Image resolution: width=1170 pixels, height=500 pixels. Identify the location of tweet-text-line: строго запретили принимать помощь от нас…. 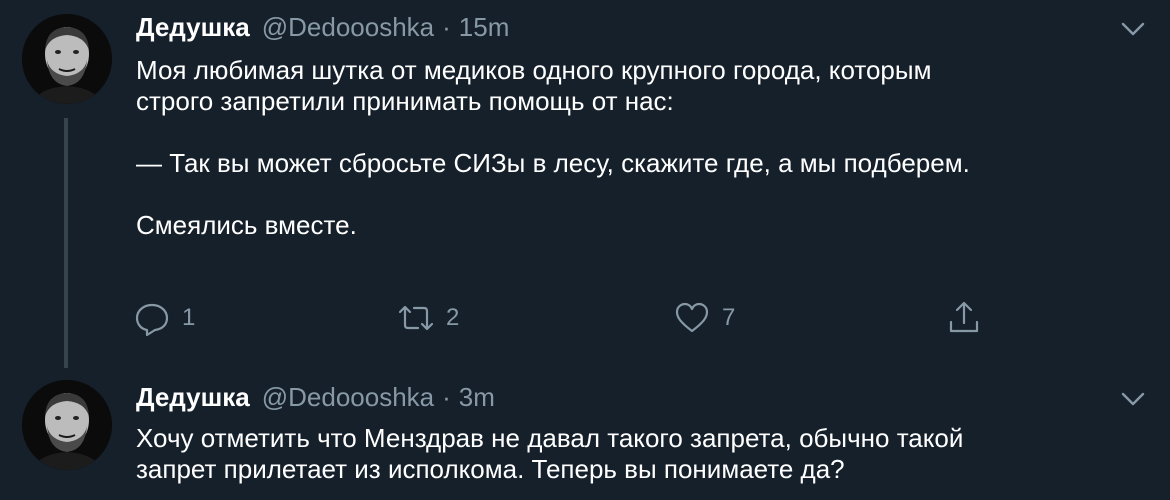
(405, 101).